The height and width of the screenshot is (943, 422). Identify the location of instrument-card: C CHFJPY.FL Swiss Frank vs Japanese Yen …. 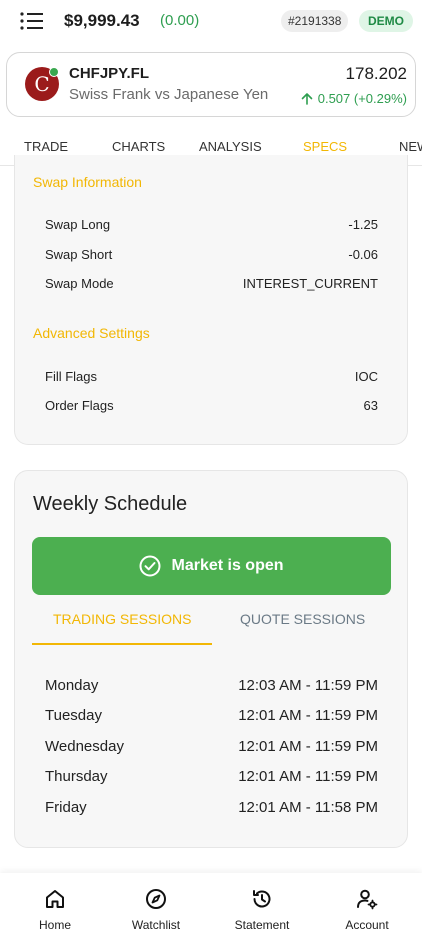
(211, 84).